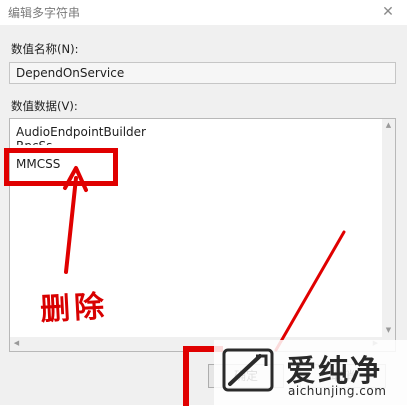  What do you see at coordinates (337, 391) in the screenshot?
I see `watermark-domain: aichunjing.com` at bounding box center [337, 391].